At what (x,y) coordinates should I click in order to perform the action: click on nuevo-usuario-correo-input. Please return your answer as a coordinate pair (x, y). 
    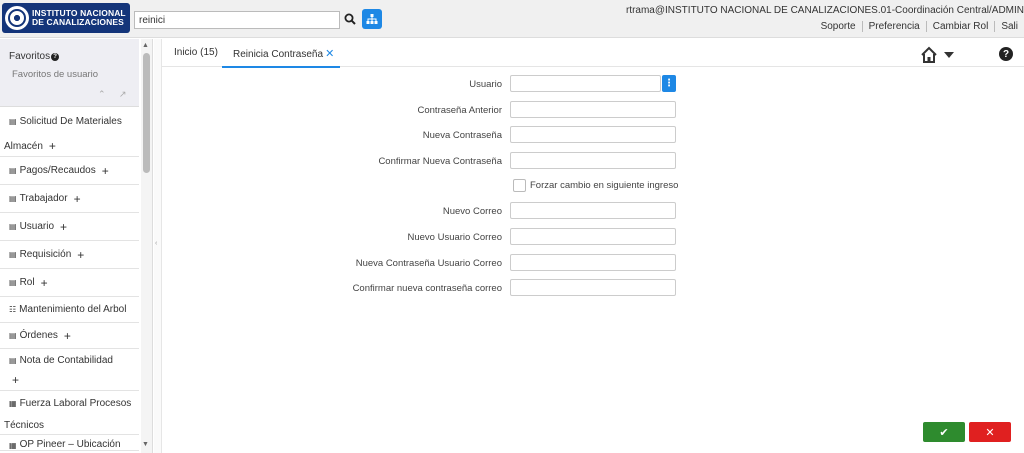
    Looking at the image, I should click on (593, 236).